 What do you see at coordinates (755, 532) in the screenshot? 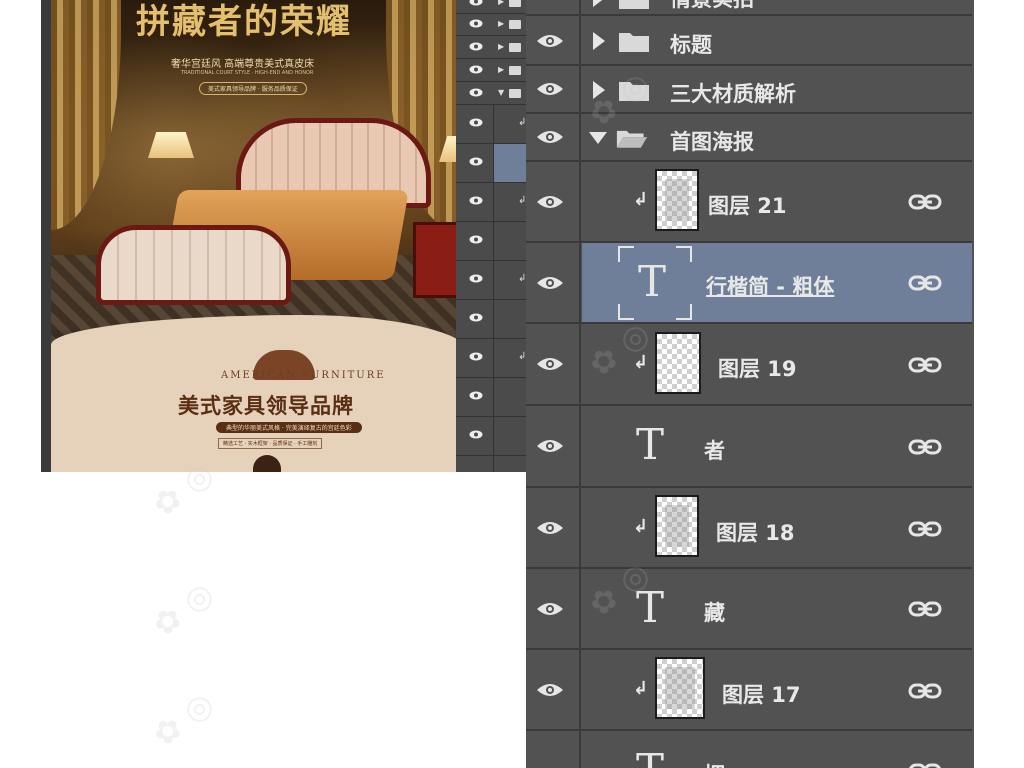
I see `layer-name: 图层 18` at bounding box center [755, 532].